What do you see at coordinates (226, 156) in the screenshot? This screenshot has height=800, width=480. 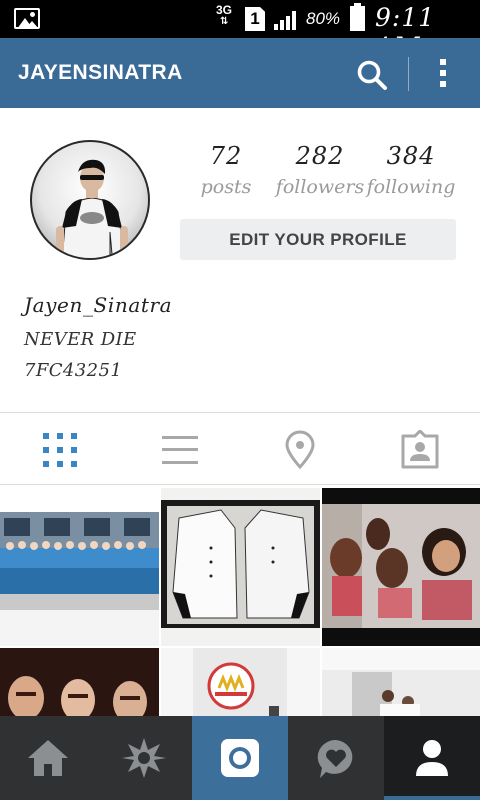 I see `posts-count: 72` at bounding box center [226, 156].